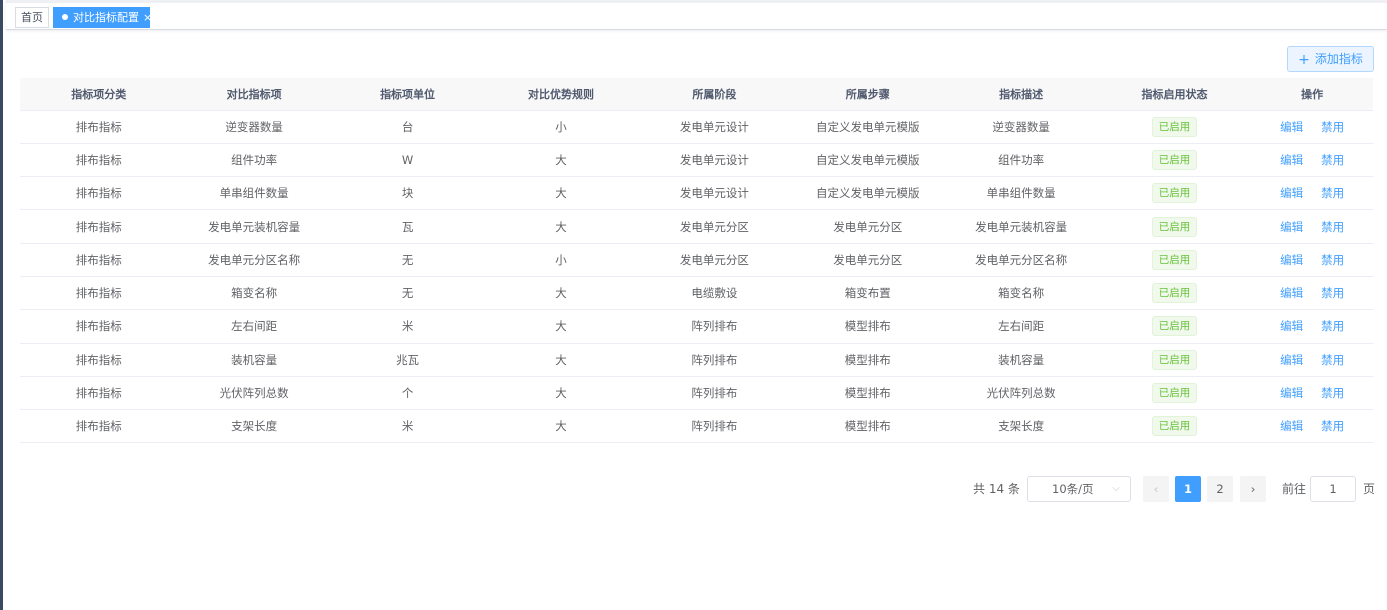 Image resolution: width=1387 pixels, height=610 pixels. What do you see at coordinates (1188, 489) in the screenshot?
I see `page-1-button: 1` at bounding box center [1188, 489].